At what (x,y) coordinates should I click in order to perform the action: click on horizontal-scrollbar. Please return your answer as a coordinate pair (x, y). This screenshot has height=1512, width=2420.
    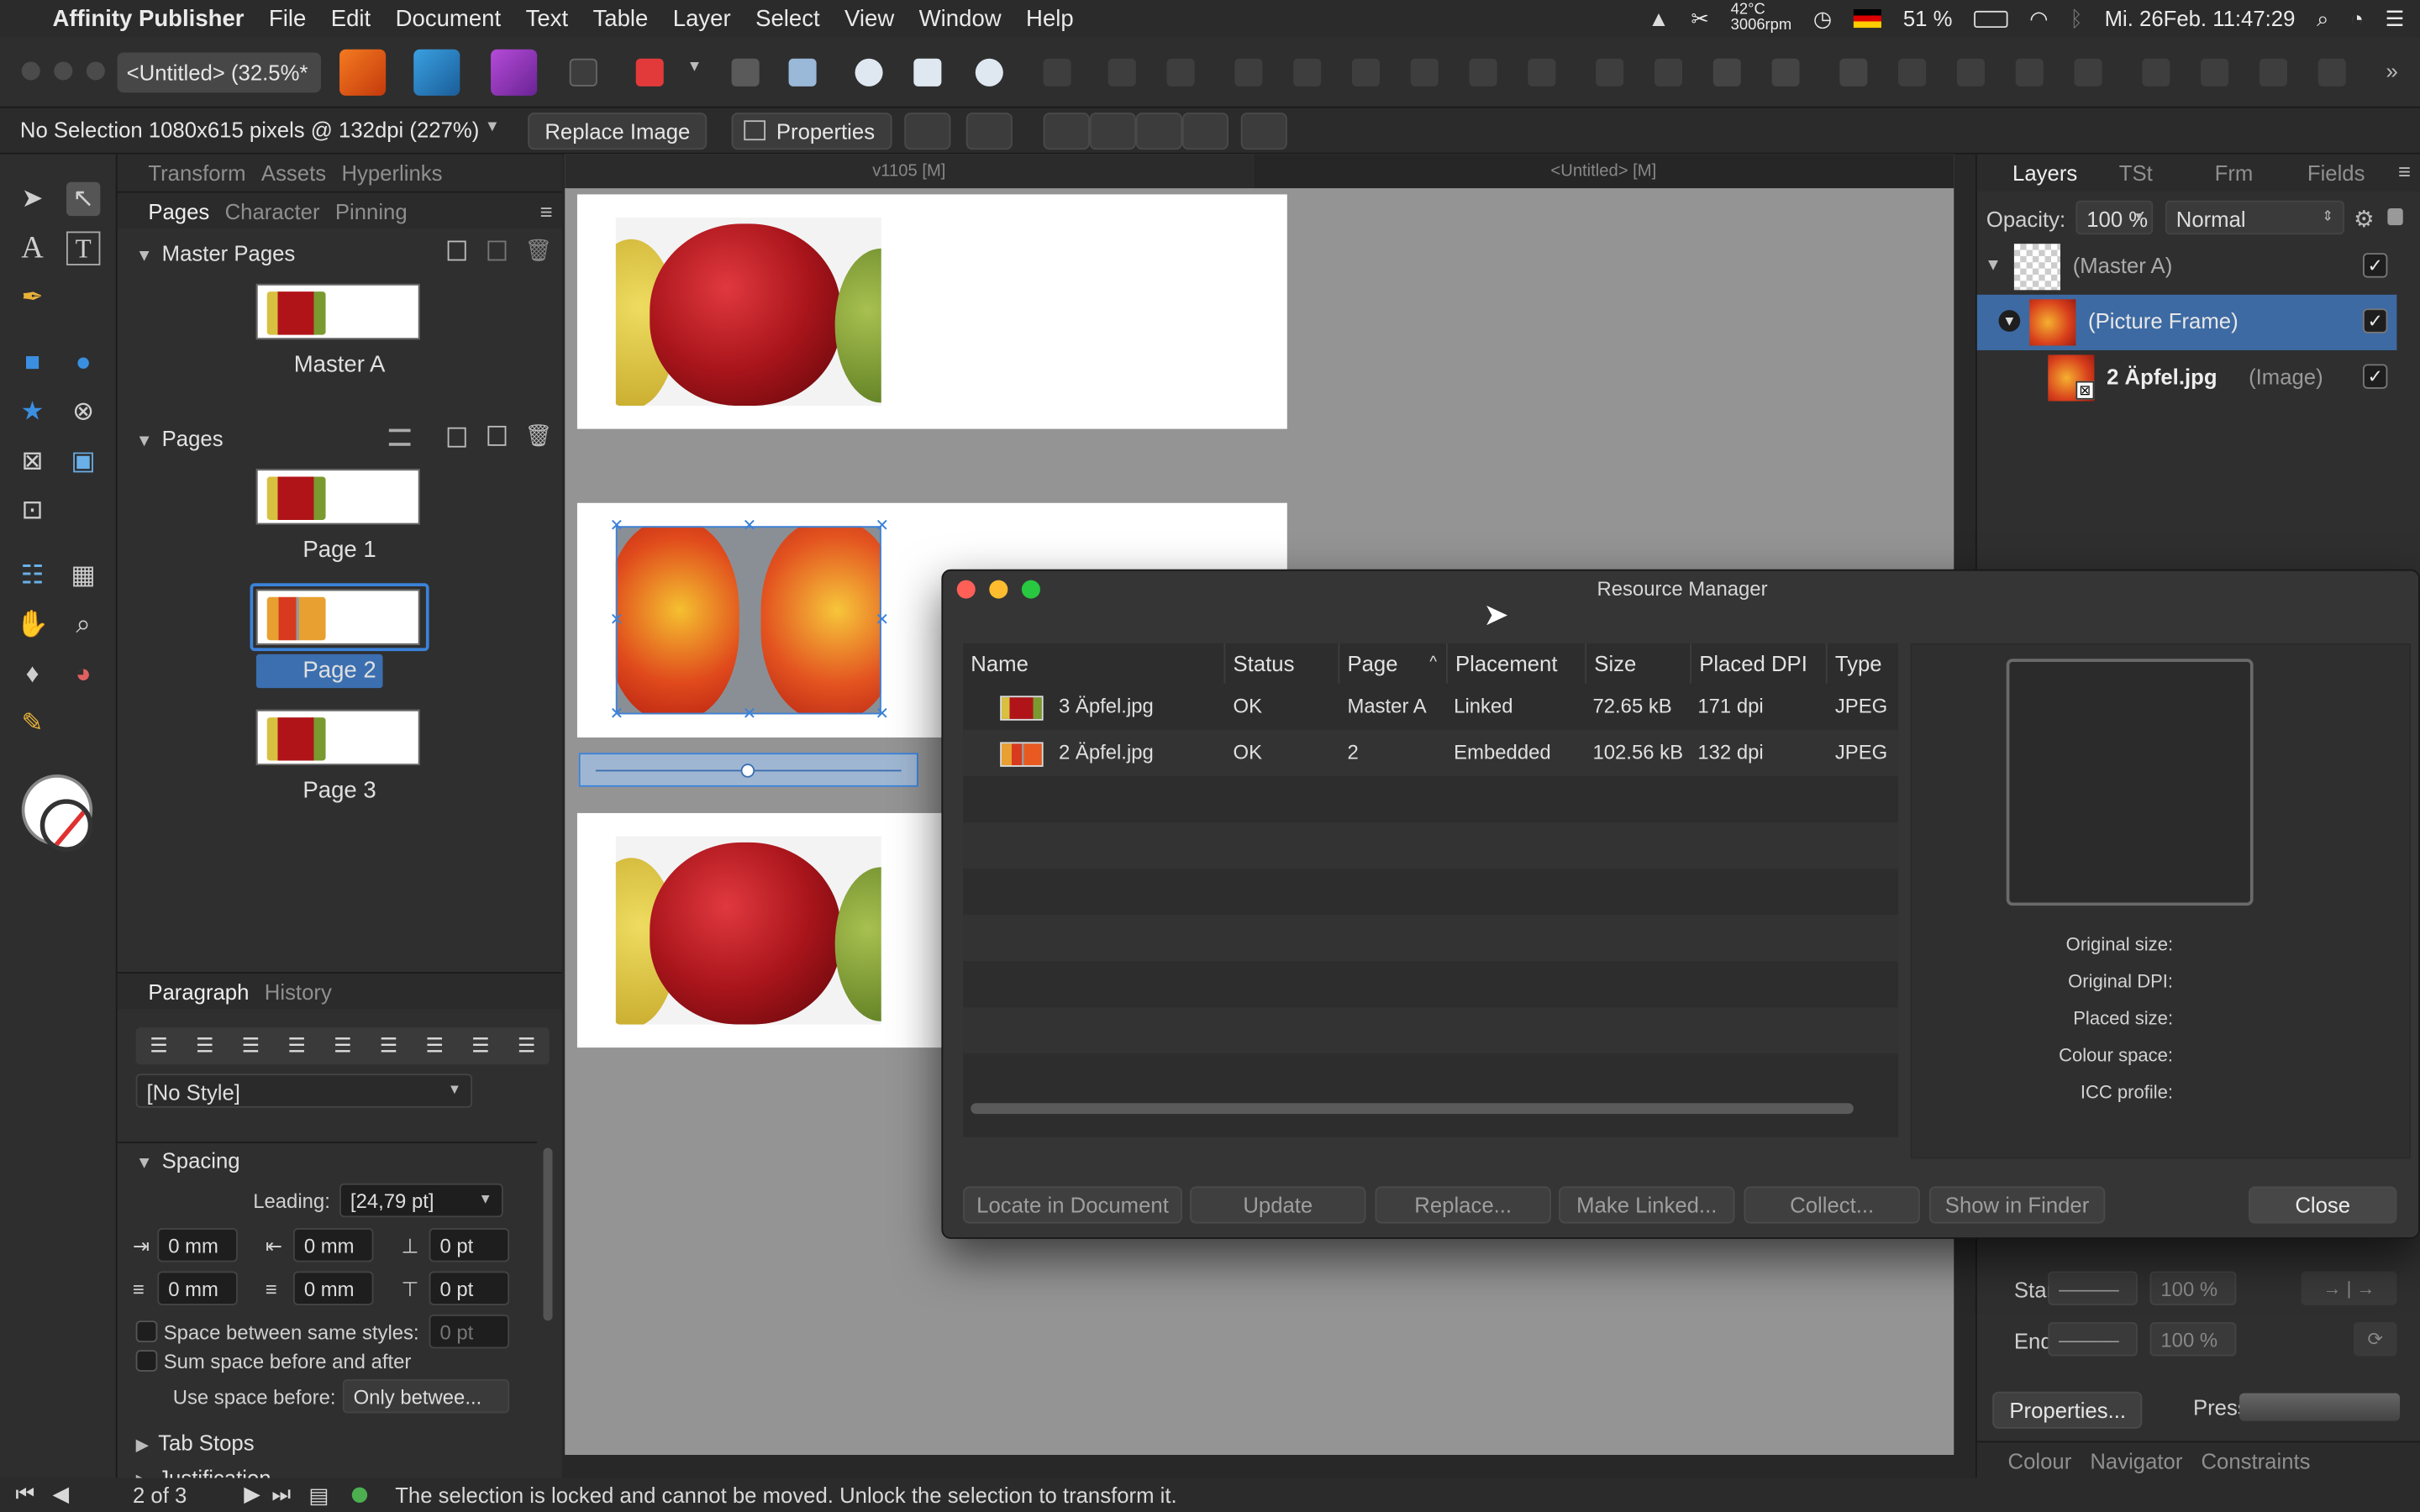
    Looking at the image, I should click on (1412, 1109).